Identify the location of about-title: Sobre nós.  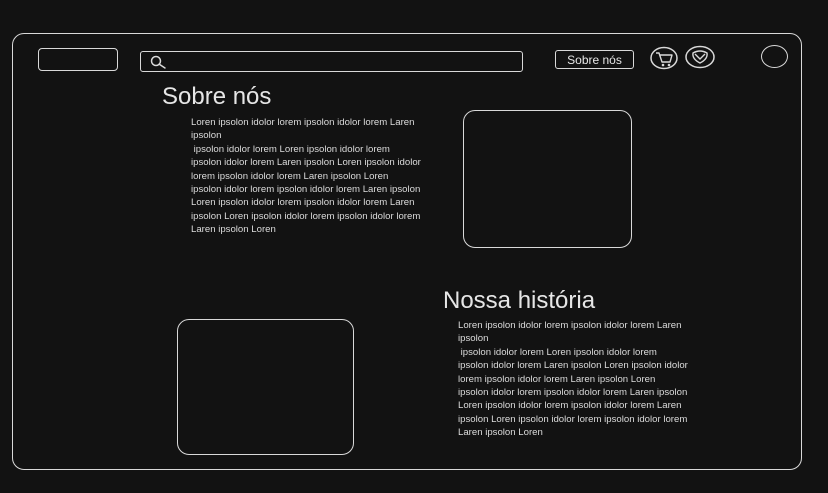
(217, 96).